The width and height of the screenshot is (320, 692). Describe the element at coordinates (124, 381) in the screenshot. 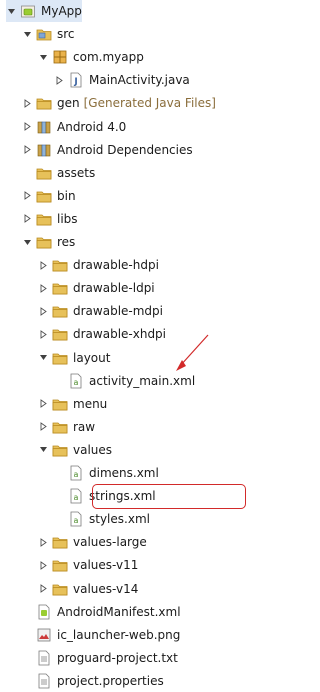

I see `tree-item-activity-main-xml: a activity_main.xml` at that location.